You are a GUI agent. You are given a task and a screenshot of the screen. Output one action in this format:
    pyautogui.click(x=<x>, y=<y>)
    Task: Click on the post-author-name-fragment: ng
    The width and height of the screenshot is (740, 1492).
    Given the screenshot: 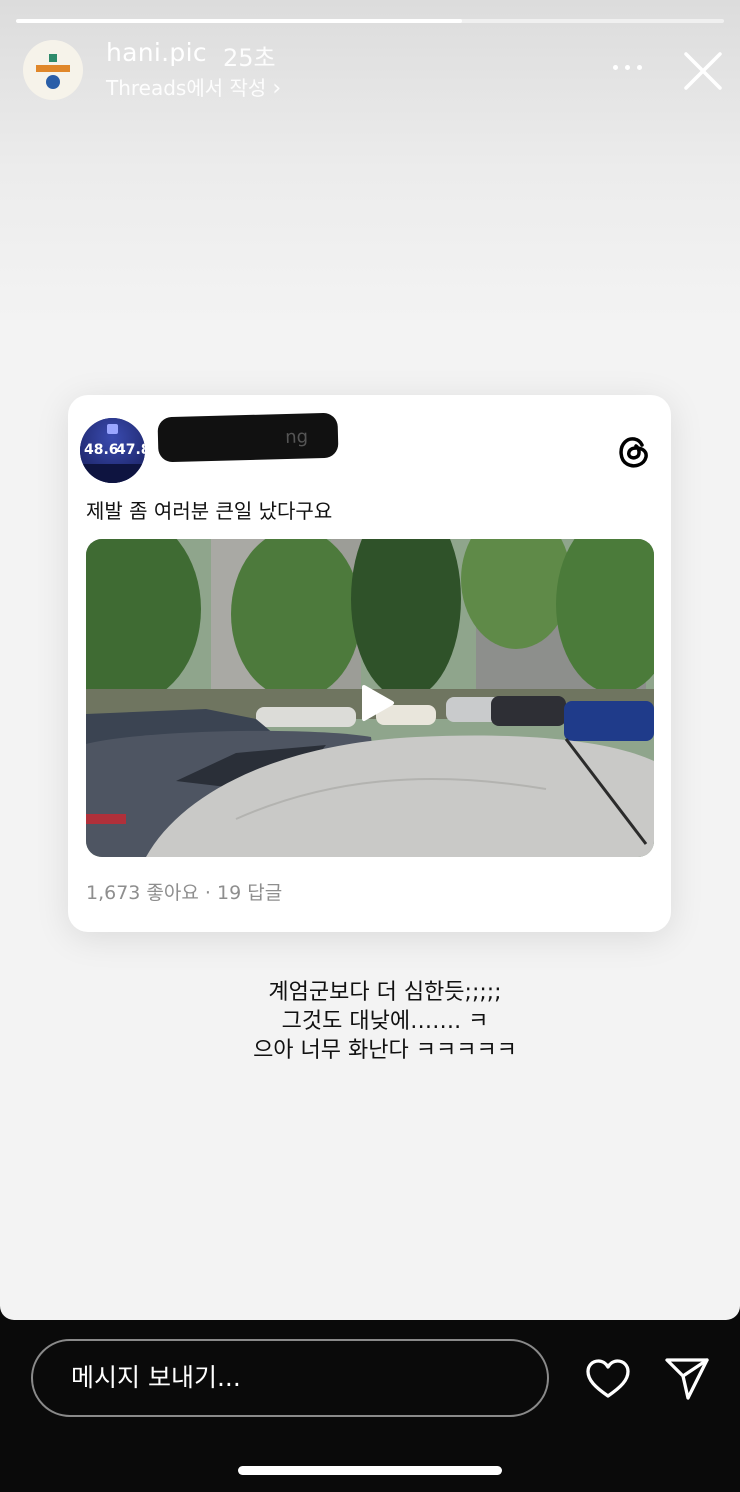 What is the action you would take?
    pyautogui.click(x=296, y=437)
    